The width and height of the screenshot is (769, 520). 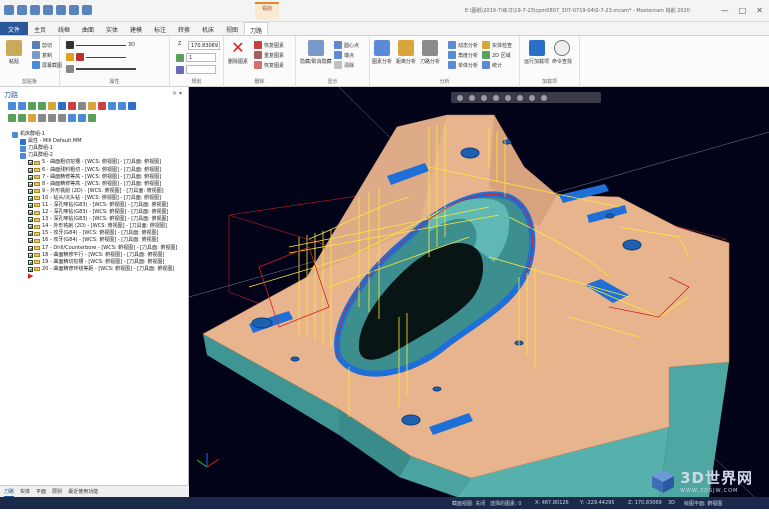 I want to click on print-icon, so click(x=61, y=10).